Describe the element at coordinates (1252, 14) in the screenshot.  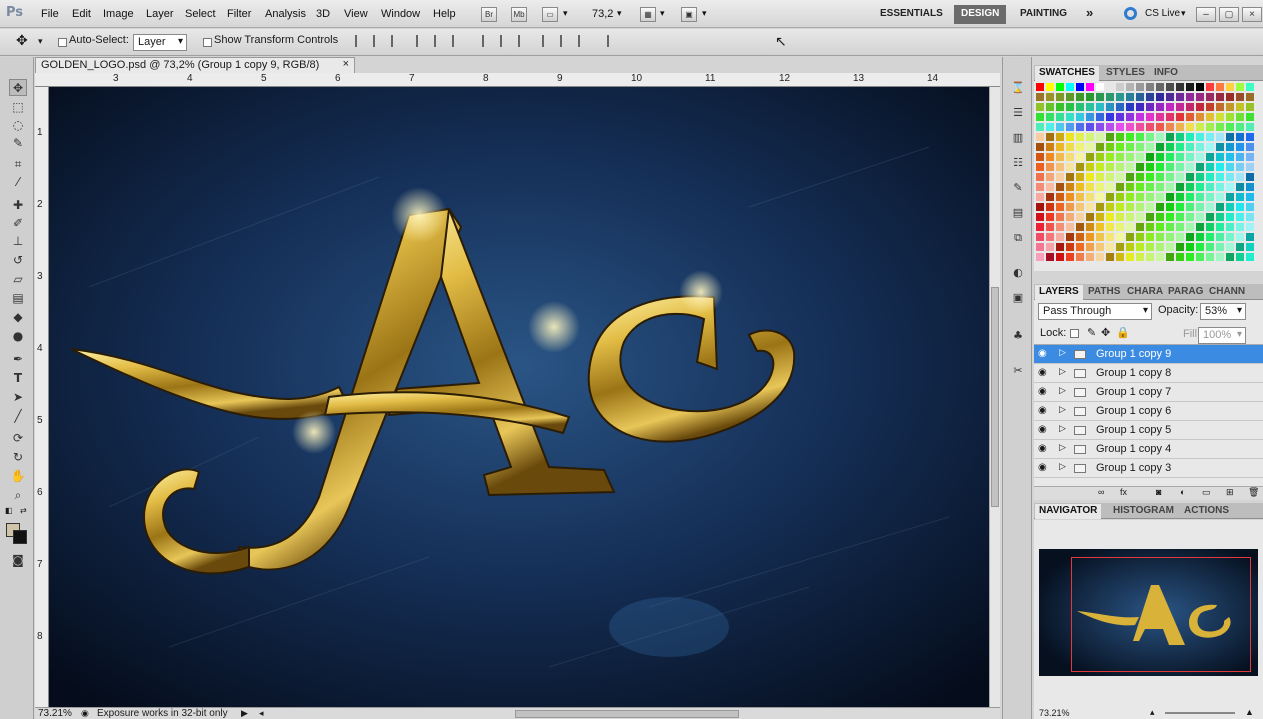
I see `close-window-button: ×` at that location.